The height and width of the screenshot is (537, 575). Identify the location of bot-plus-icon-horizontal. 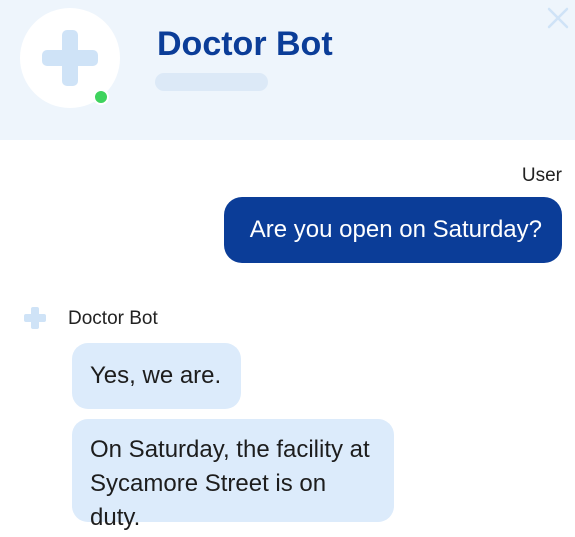
(35, 318).